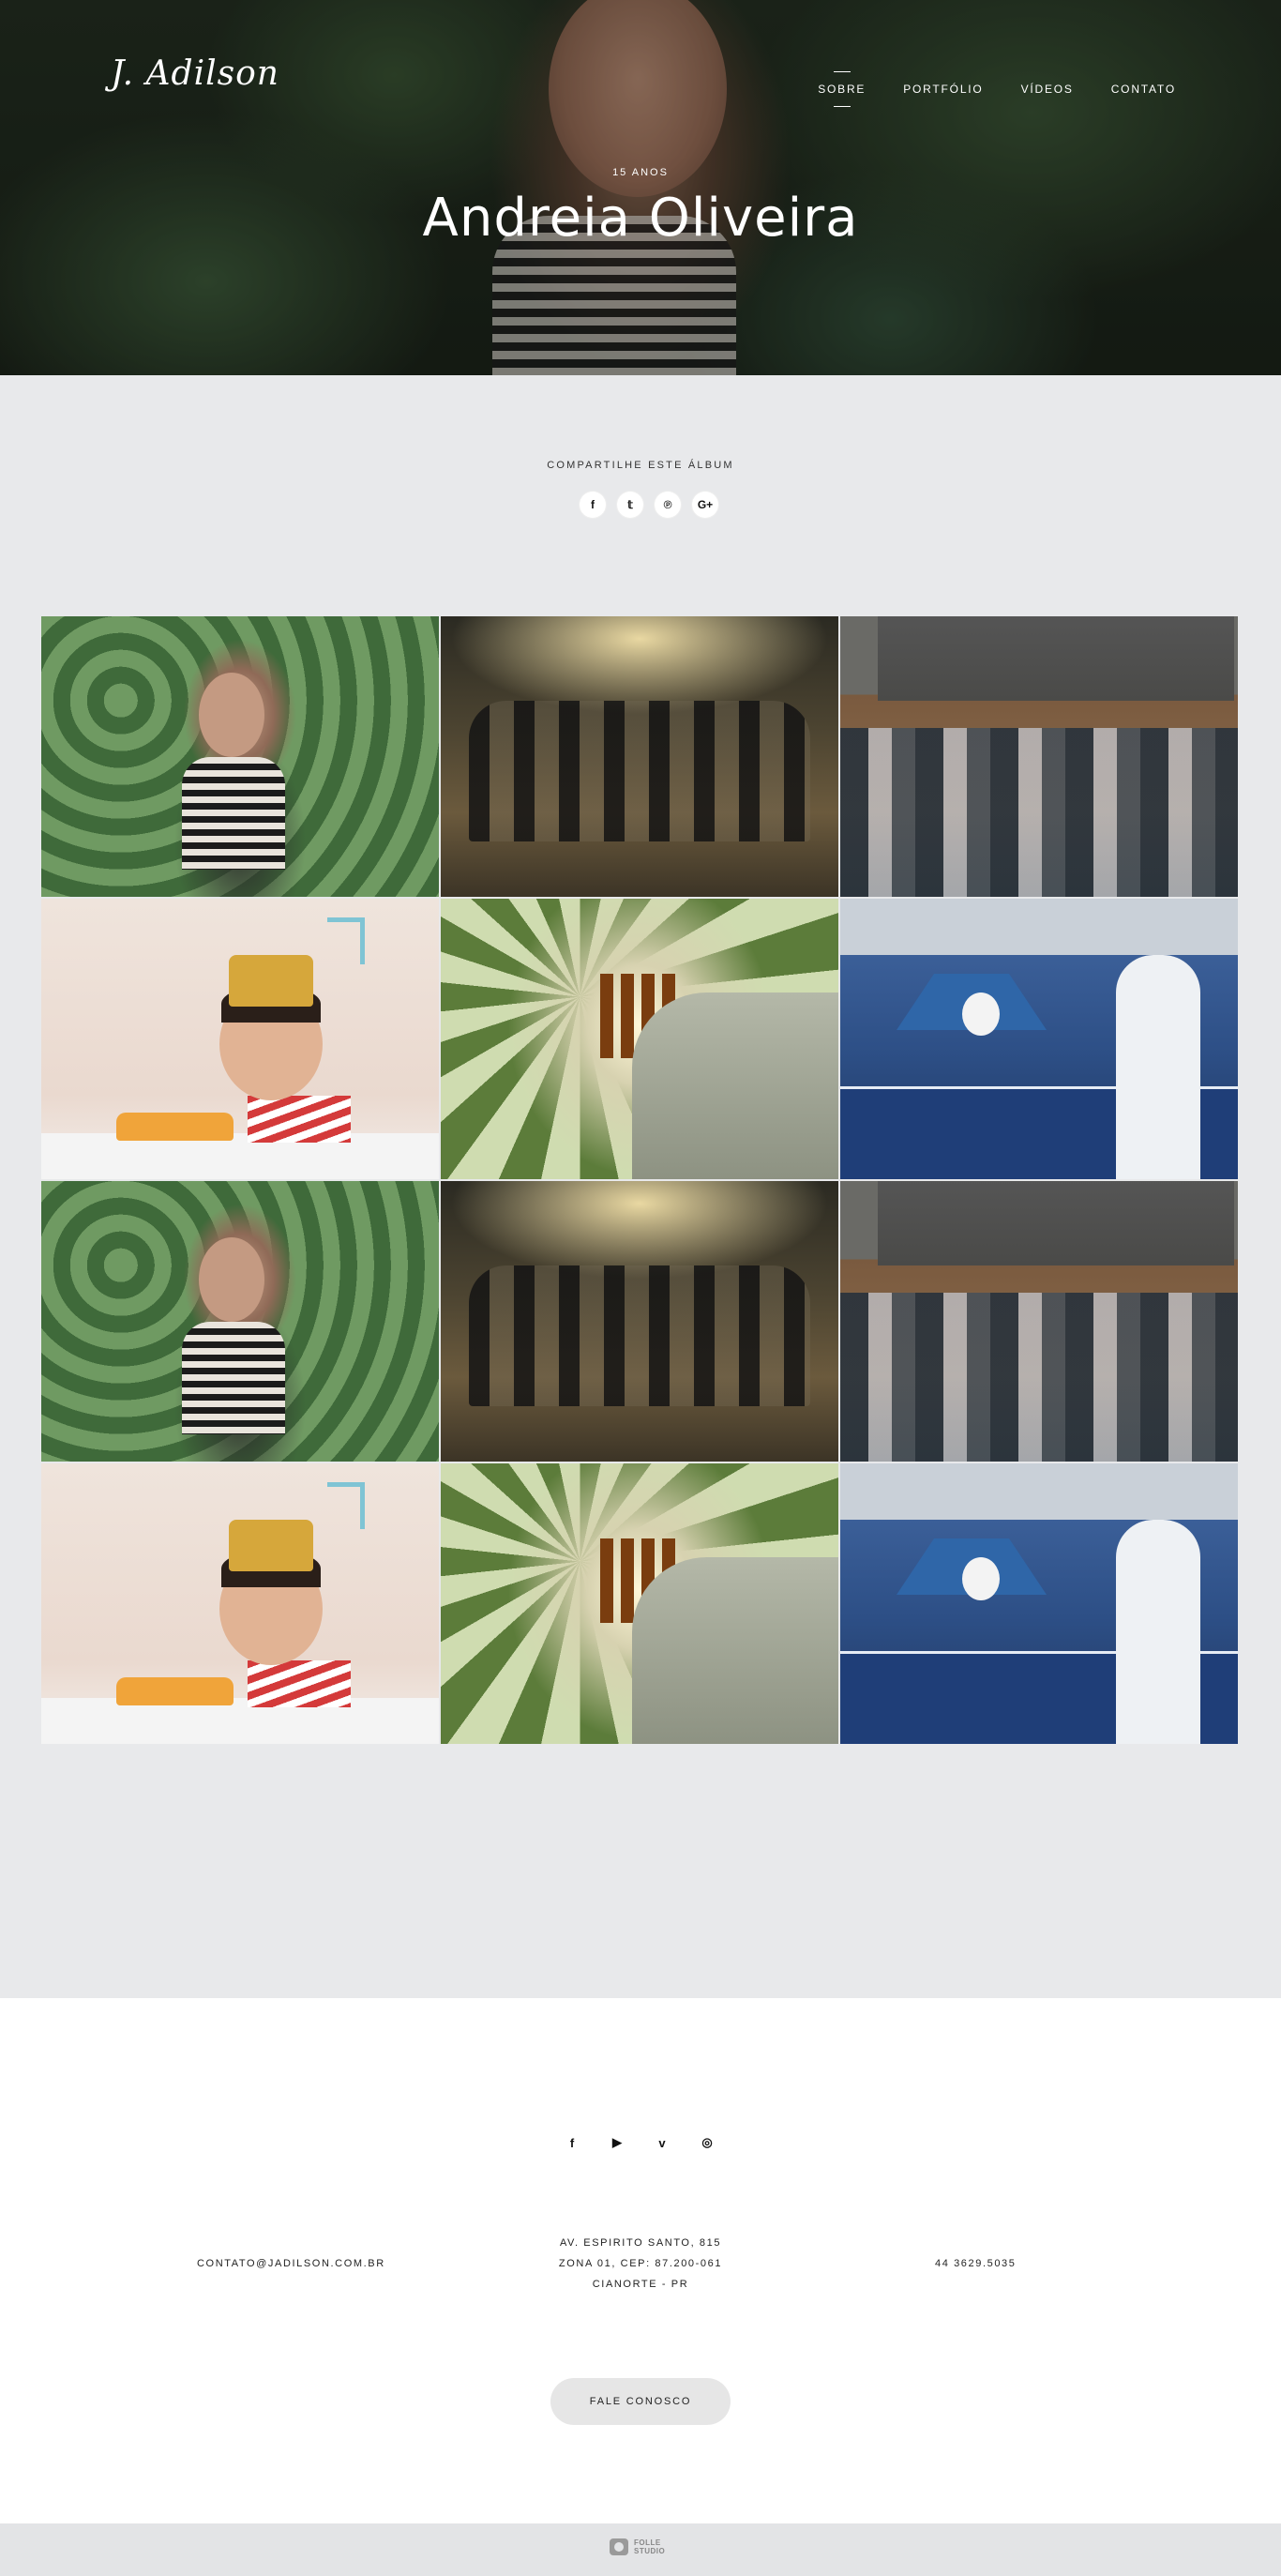  I want to click on google-plus-icon: G+, so click(705, 505).